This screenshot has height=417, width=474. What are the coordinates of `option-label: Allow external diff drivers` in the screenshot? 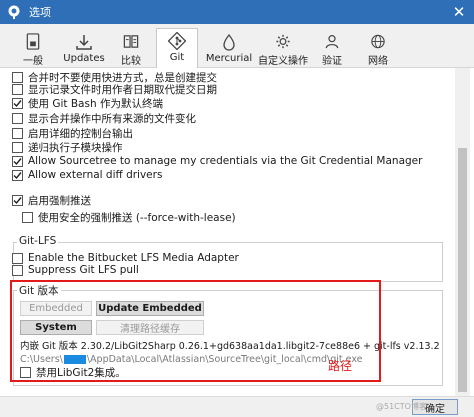 It's located at (95, 175).